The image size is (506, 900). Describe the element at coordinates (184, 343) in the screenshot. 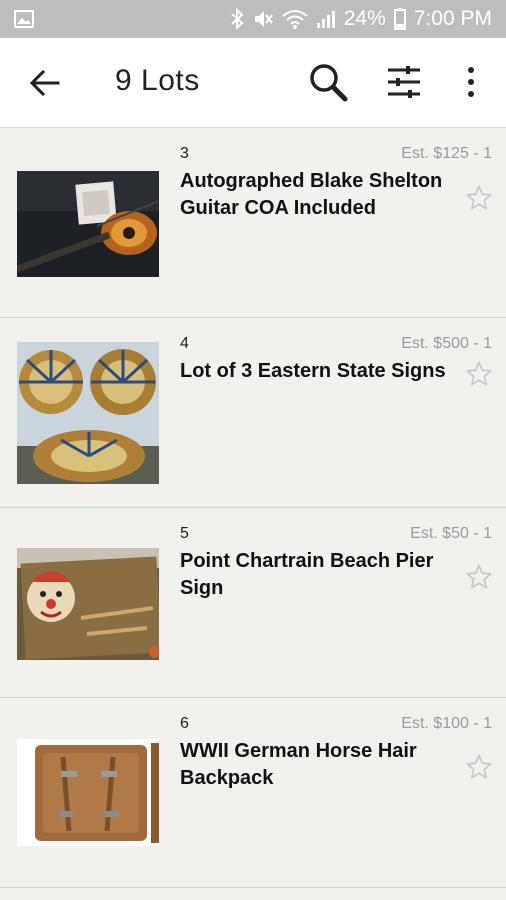

I see `lot-number: 4` at that location.